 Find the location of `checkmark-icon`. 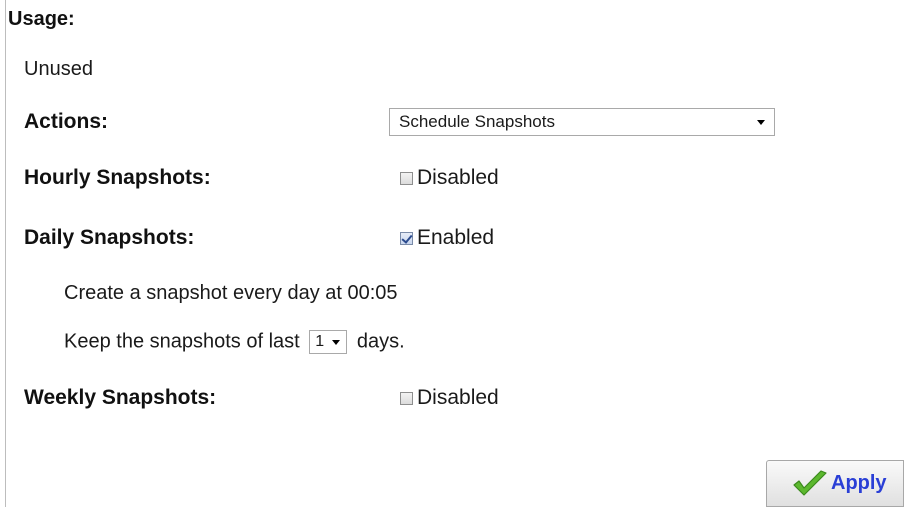

checkmark-icon is located at coordinates (407, 237).